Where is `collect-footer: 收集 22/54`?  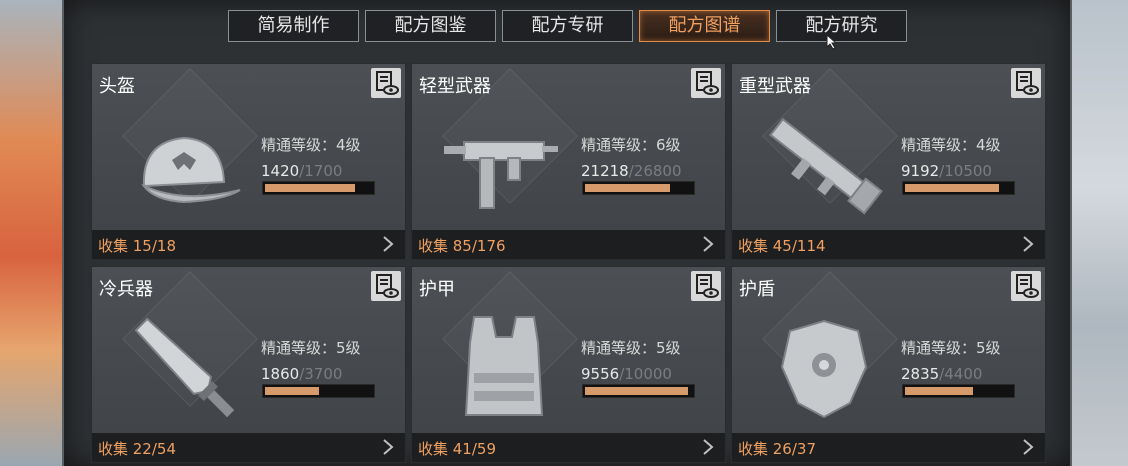
collect-footer: 收集 22/54 is located at coordinates (248, 447).